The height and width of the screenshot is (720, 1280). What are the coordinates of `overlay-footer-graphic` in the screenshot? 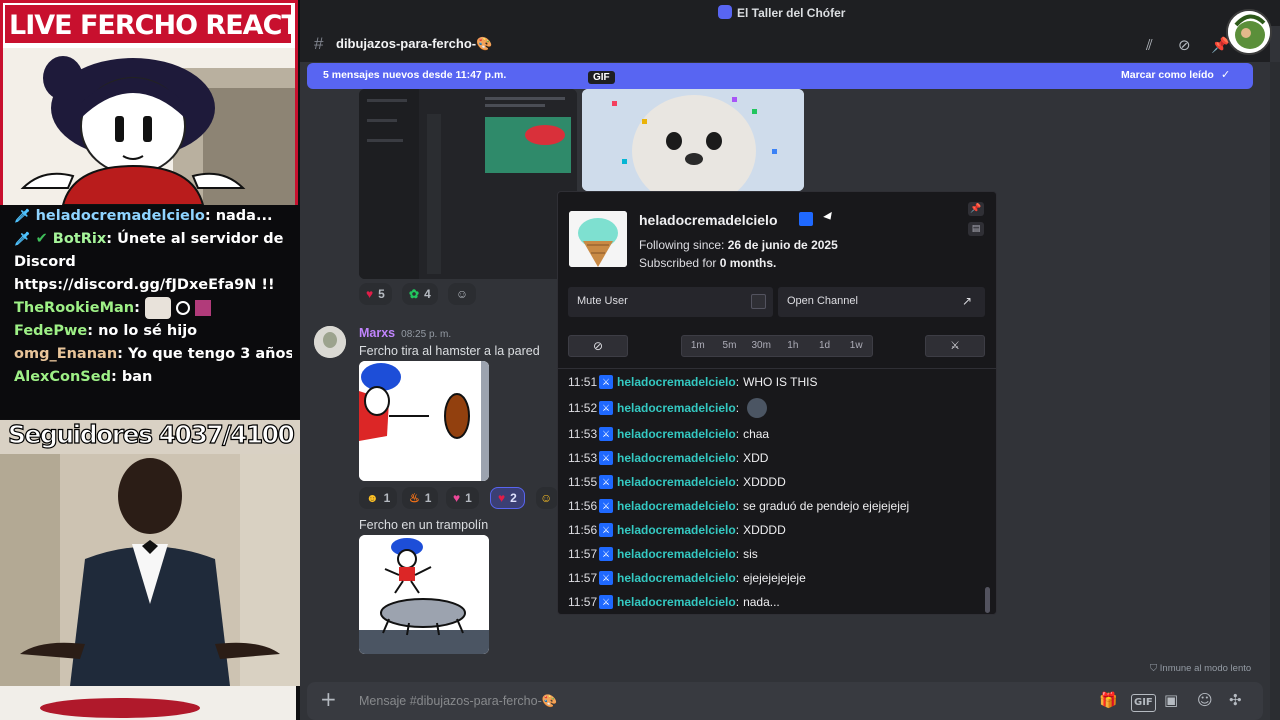 It's located at (148, 703).